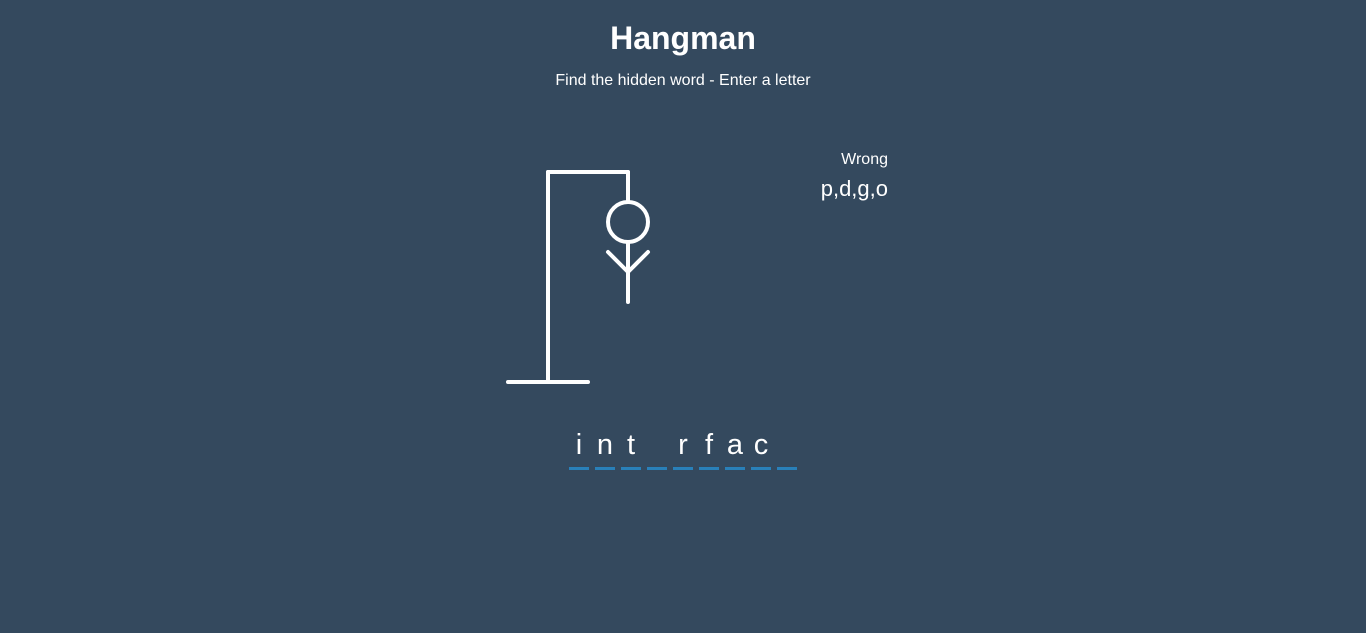 The height and width of the screenshot is (633, 1366). What do you see at coordinates (628, 222) in the screenshot?
I see `figure-head` at bounding box center [628, 222].